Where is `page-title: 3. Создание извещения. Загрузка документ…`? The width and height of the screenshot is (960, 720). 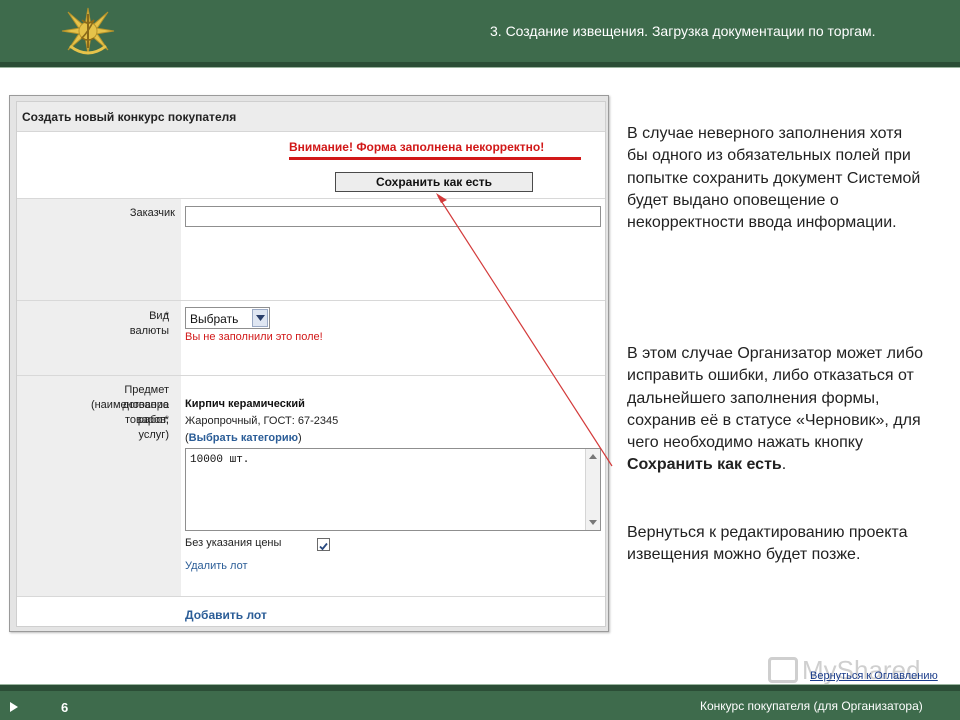 page-title: 3. Создание извещения. Загрузка документ… is located at coordinates (683, 31).